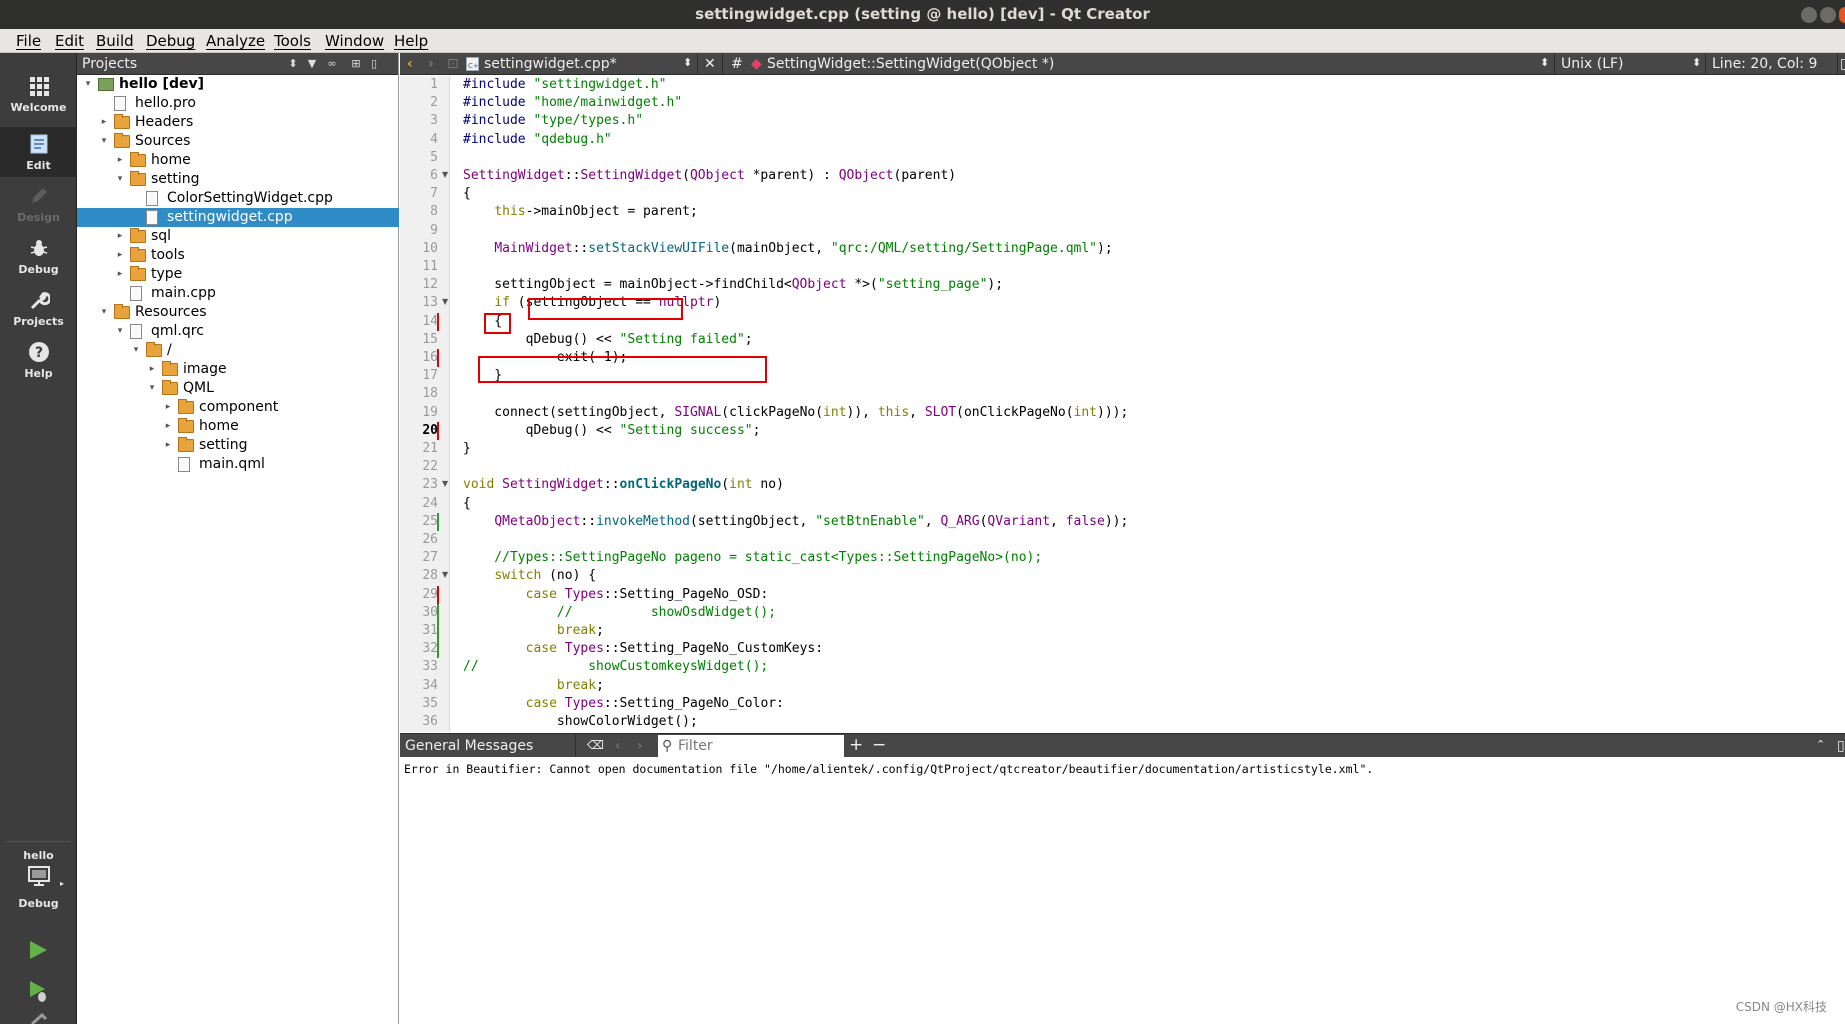 The image size is (1845, 1024). I want to click on split-icon: ⊞, so click(356, 64).